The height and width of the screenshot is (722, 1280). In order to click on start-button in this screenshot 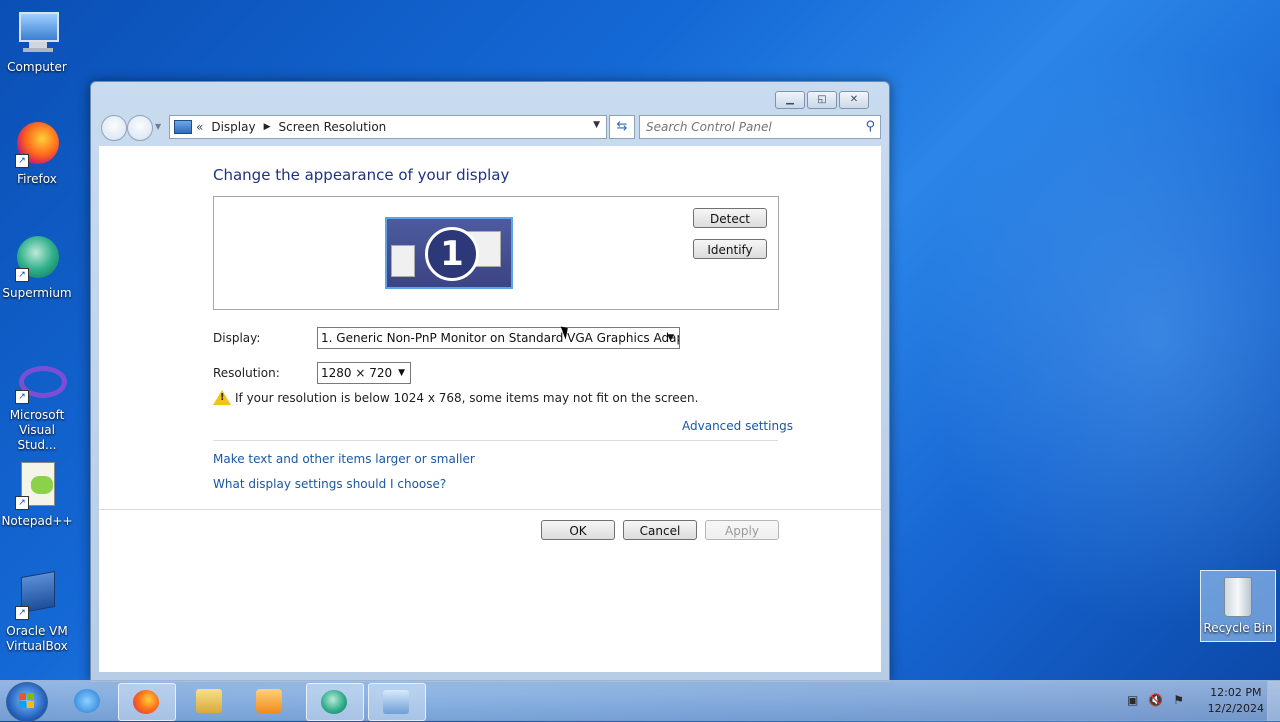, I will do `click(27, 702)`.